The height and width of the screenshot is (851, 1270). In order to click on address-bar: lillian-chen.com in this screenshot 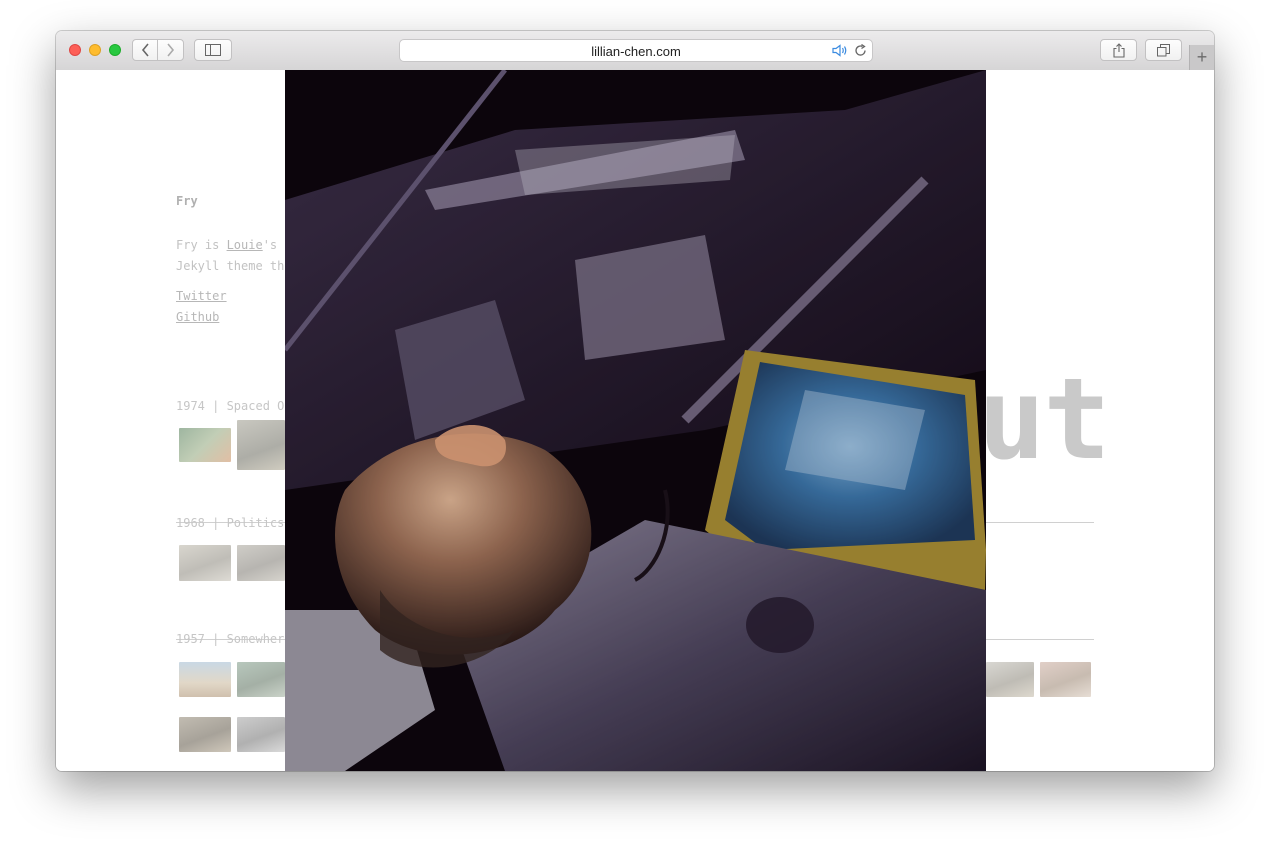, I will do `click(636, 50)`.